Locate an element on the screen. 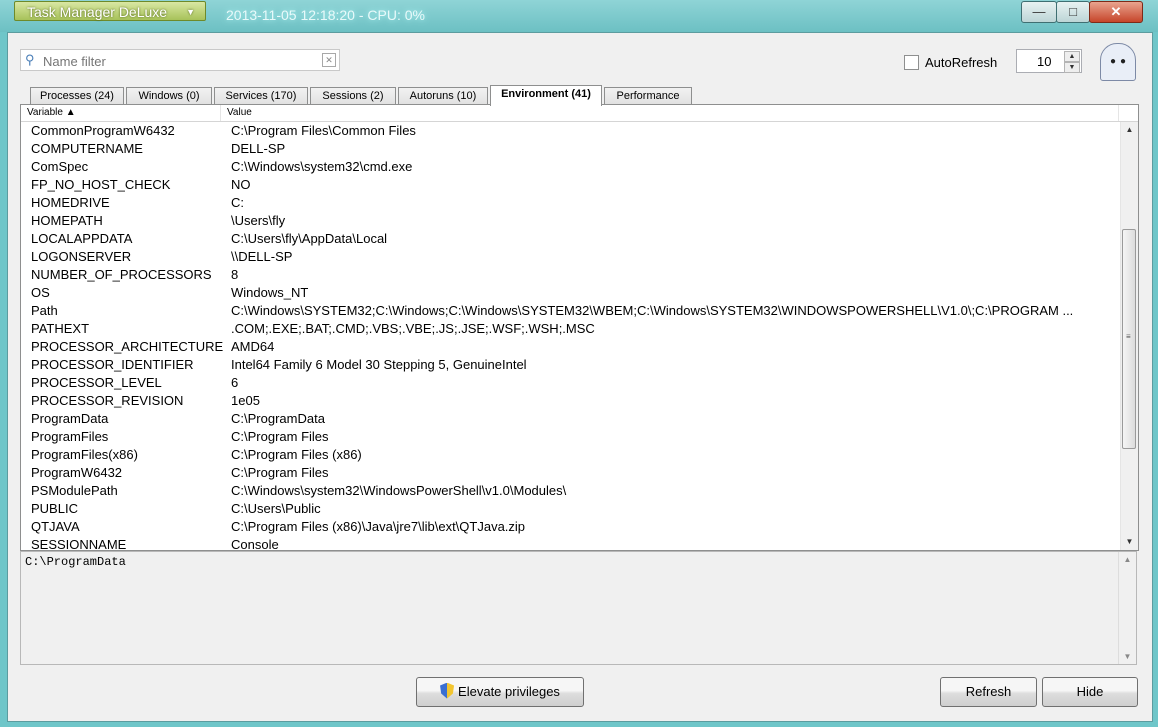 The width and height of the screenshot is (1158, 727). variable-cell: HOMEPATH is located at coordinates (67, 220).